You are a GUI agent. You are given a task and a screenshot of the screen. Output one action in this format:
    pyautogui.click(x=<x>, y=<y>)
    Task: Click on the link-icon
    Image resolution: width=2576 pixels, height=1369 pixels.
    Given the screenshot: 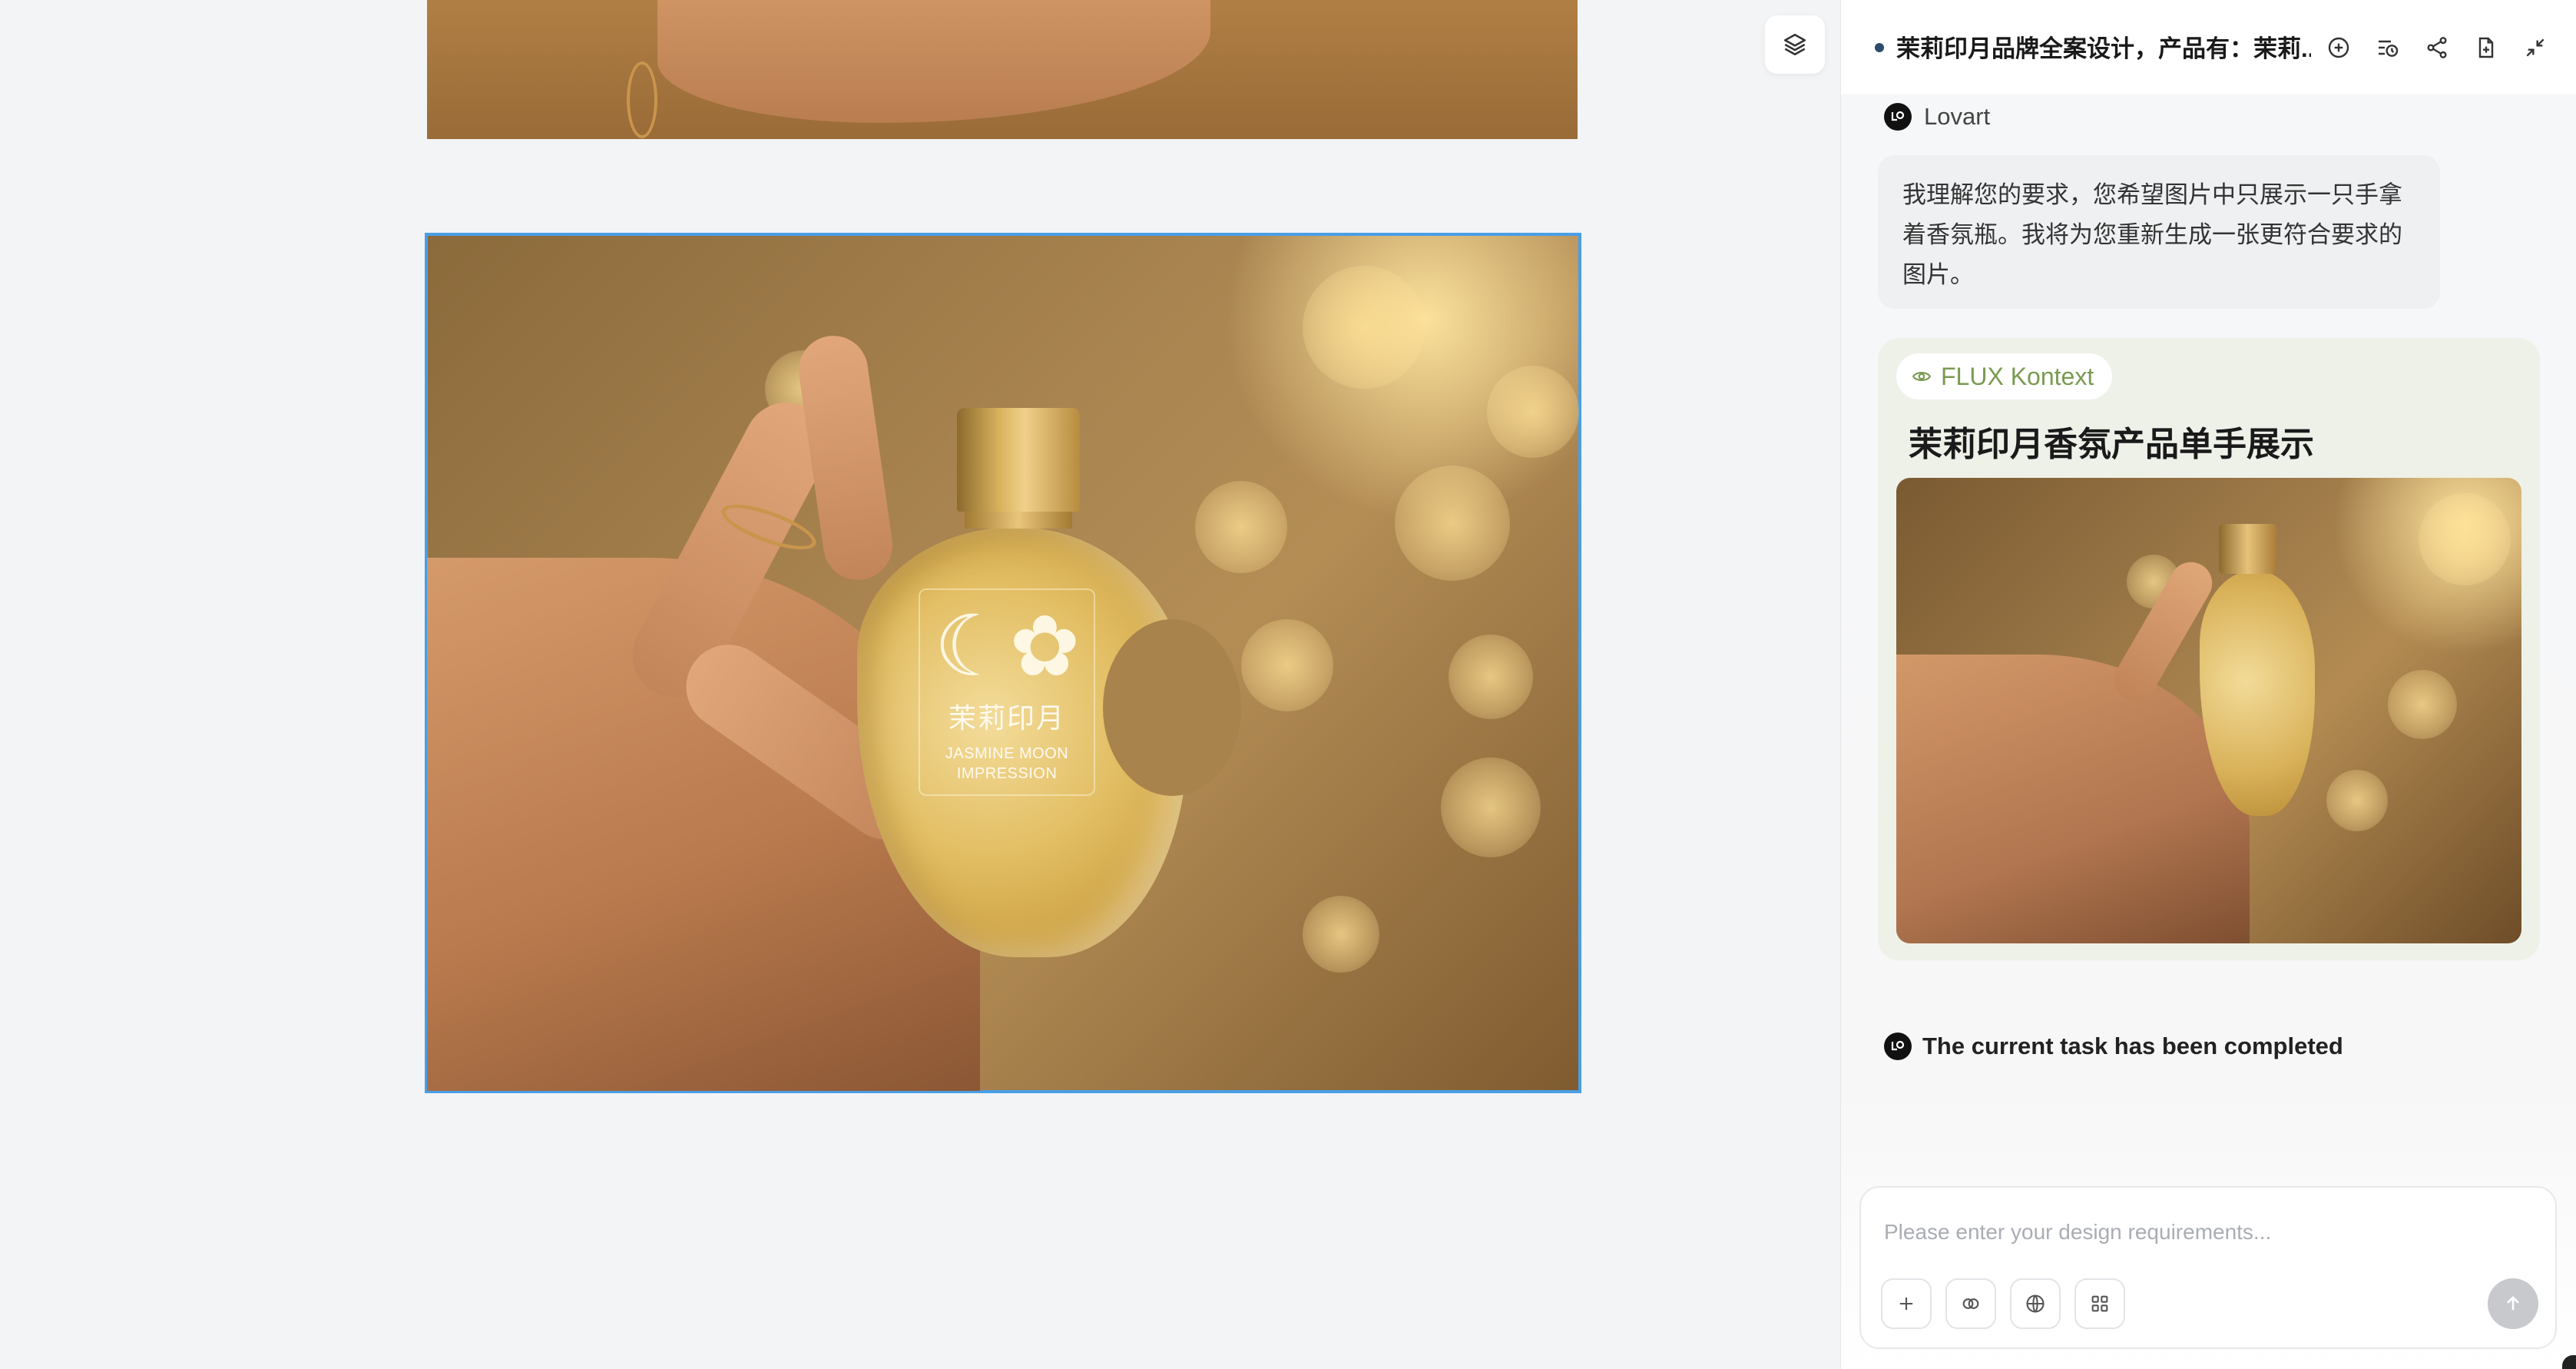 What is the action you would take?
    pyautogui.click(x=1970, y=1303)
    